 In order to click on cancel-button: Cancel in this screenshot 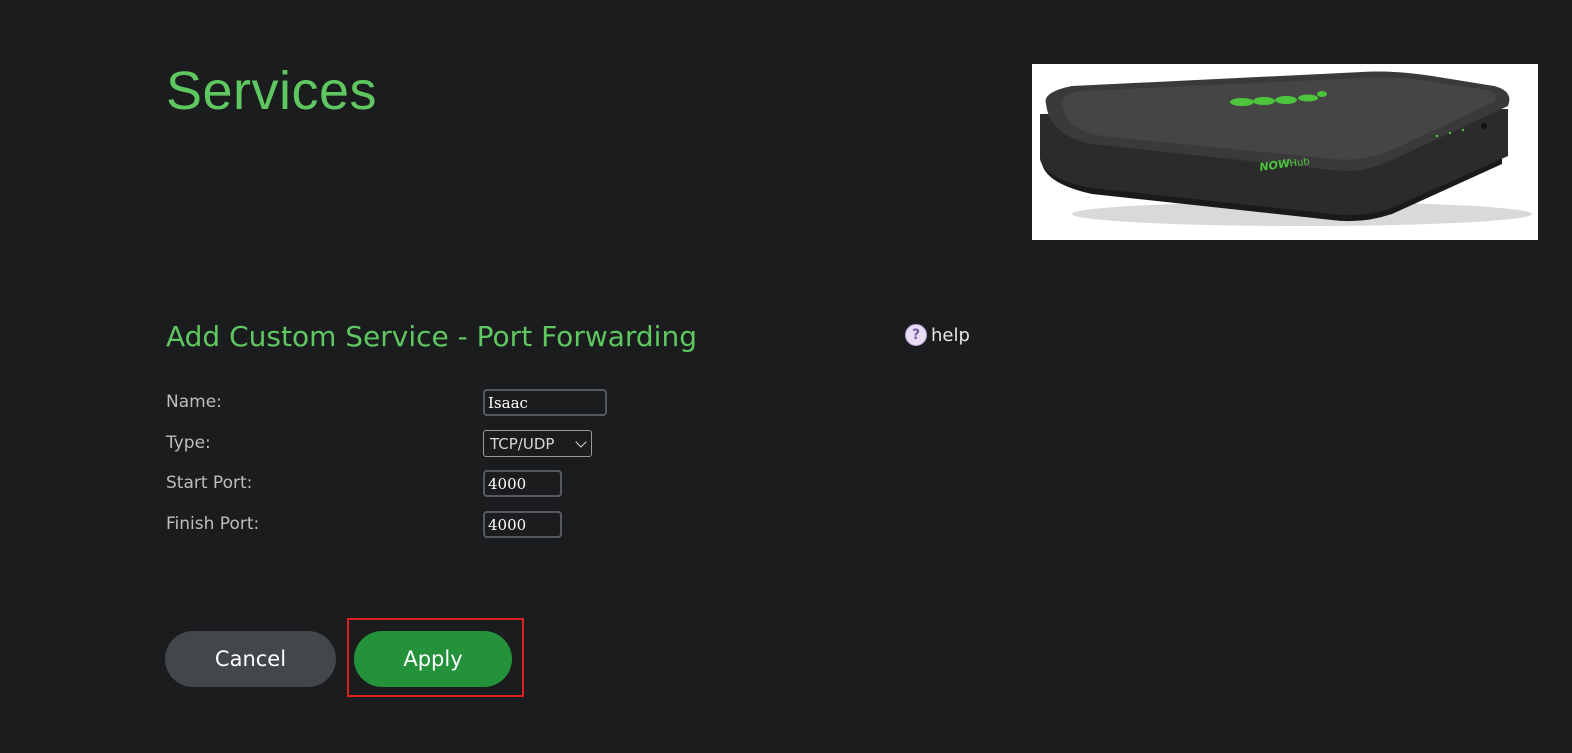, I will do `click(250, 659)`.